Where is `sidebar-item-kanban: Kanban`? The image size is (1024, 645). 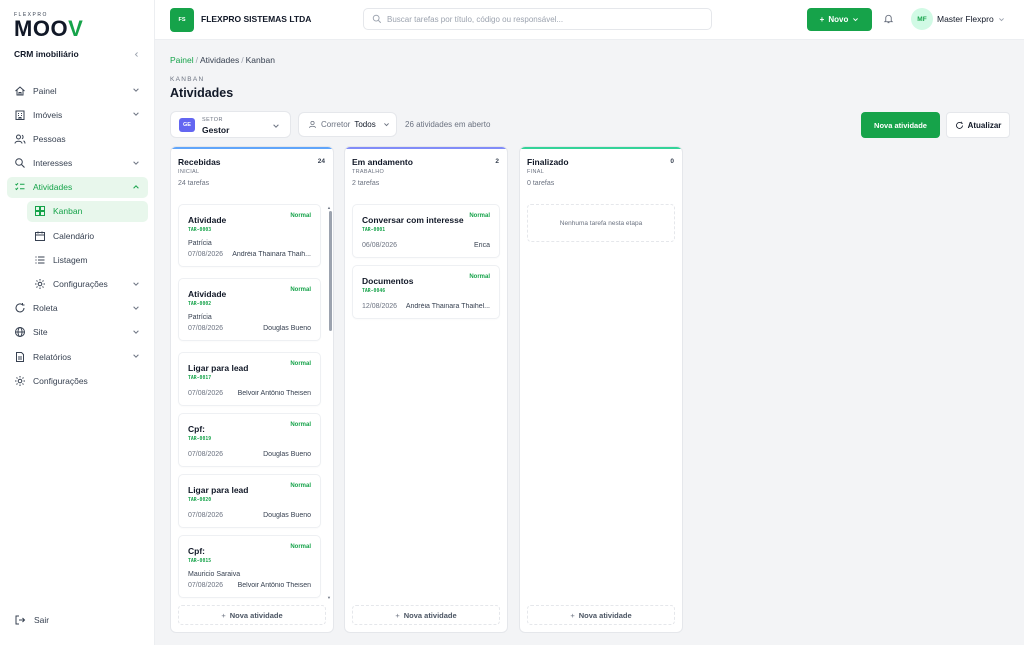 sidebar-item-kanban: Kanban is located at coordinates (87, 211).